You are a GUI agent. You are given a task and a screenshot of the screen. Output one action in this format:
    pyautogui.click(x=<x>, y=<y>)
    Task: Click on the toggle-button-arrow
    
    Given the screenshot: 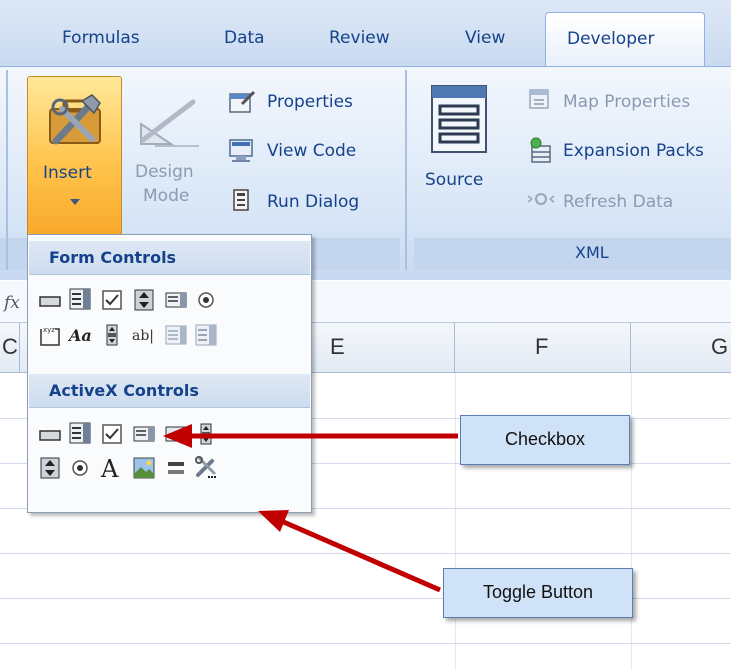 What is the action you would take?
    pyautogui.click(x=349, y=551)
    